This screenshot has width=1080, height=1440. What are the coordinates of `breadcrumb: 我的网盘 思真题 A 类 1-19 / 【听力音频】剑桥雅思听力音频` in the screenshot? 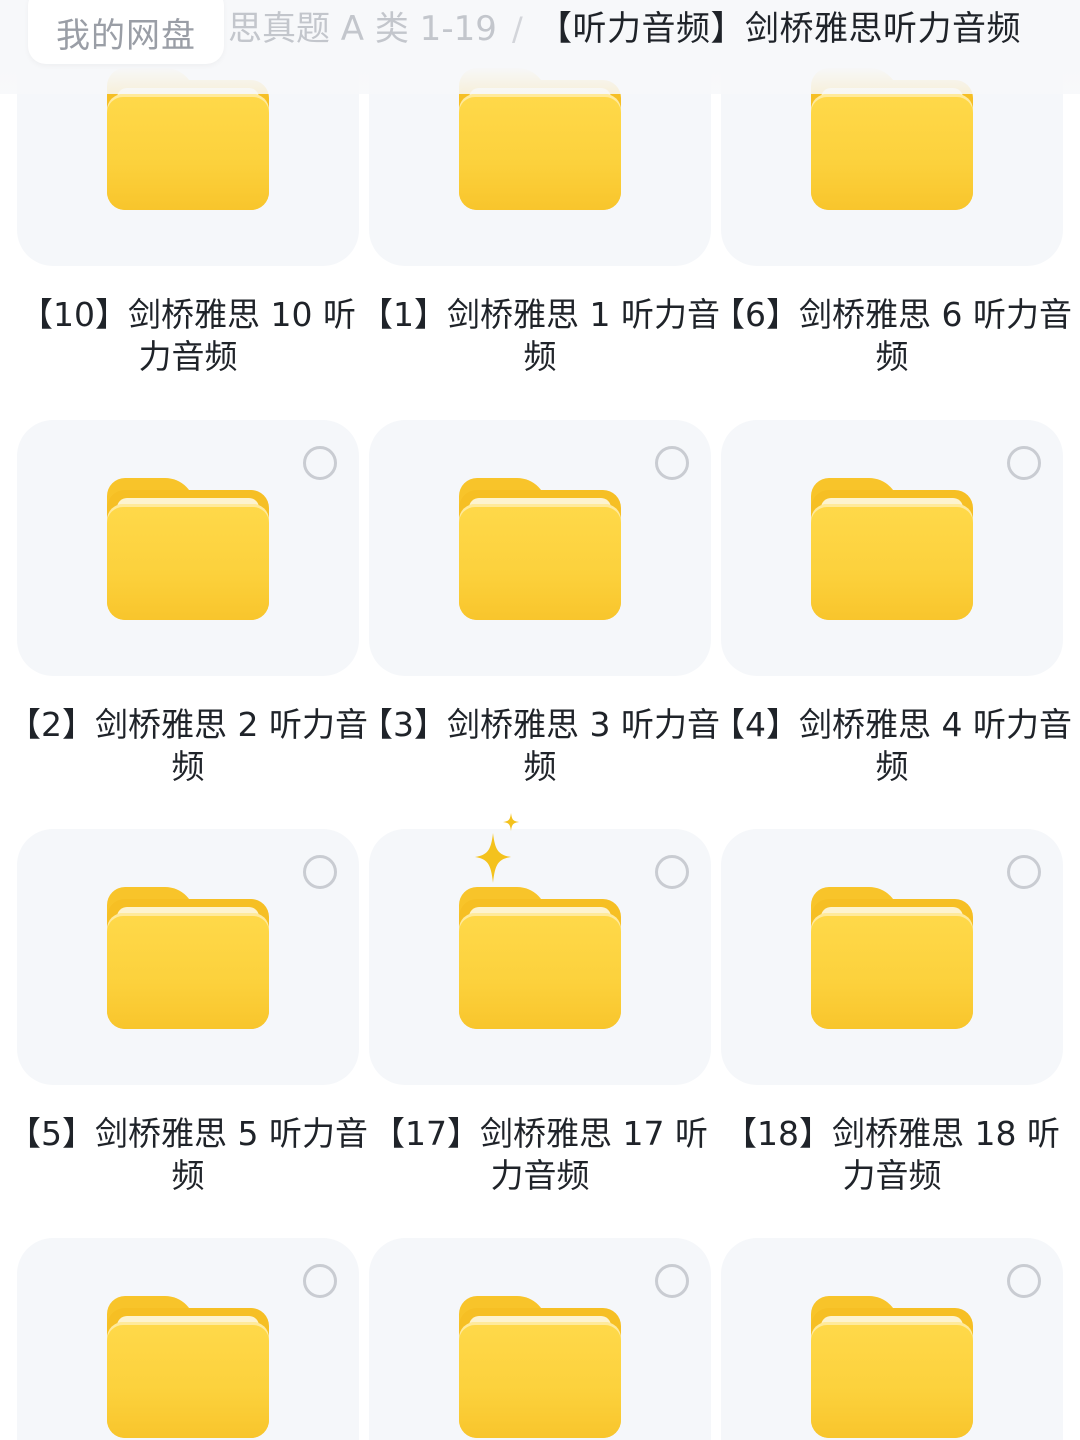 It's located at (540, 47).